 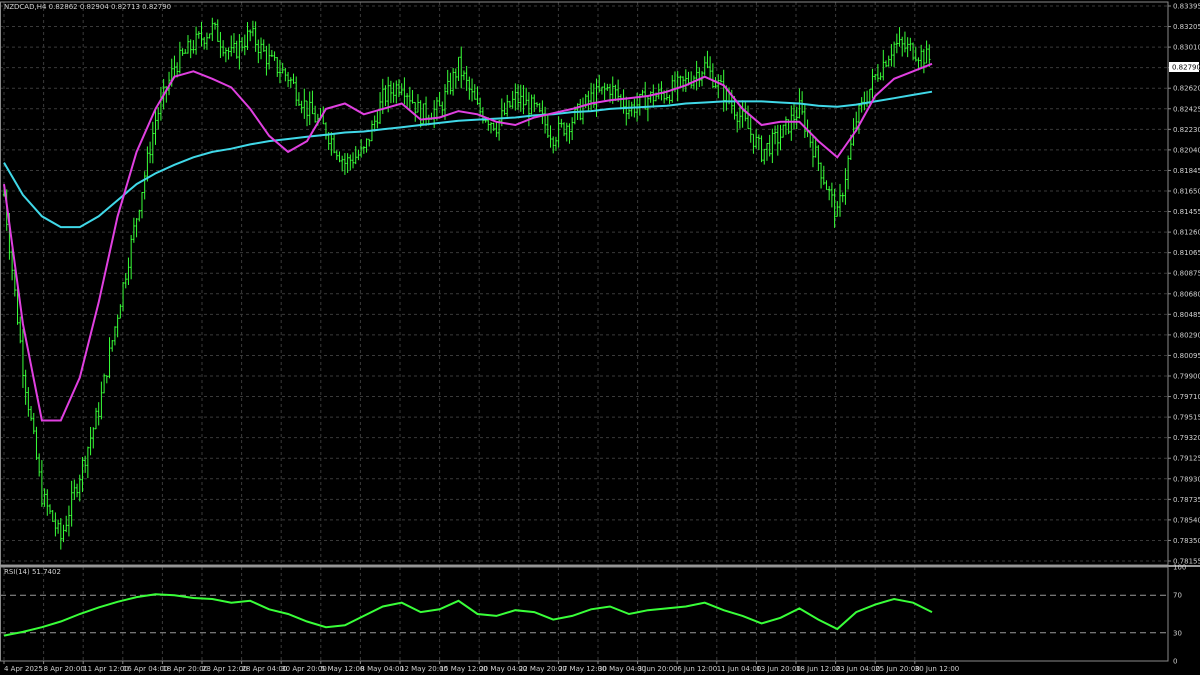 I want to click on price-tick-label: 0.78350, so click(x=1186, y=541).